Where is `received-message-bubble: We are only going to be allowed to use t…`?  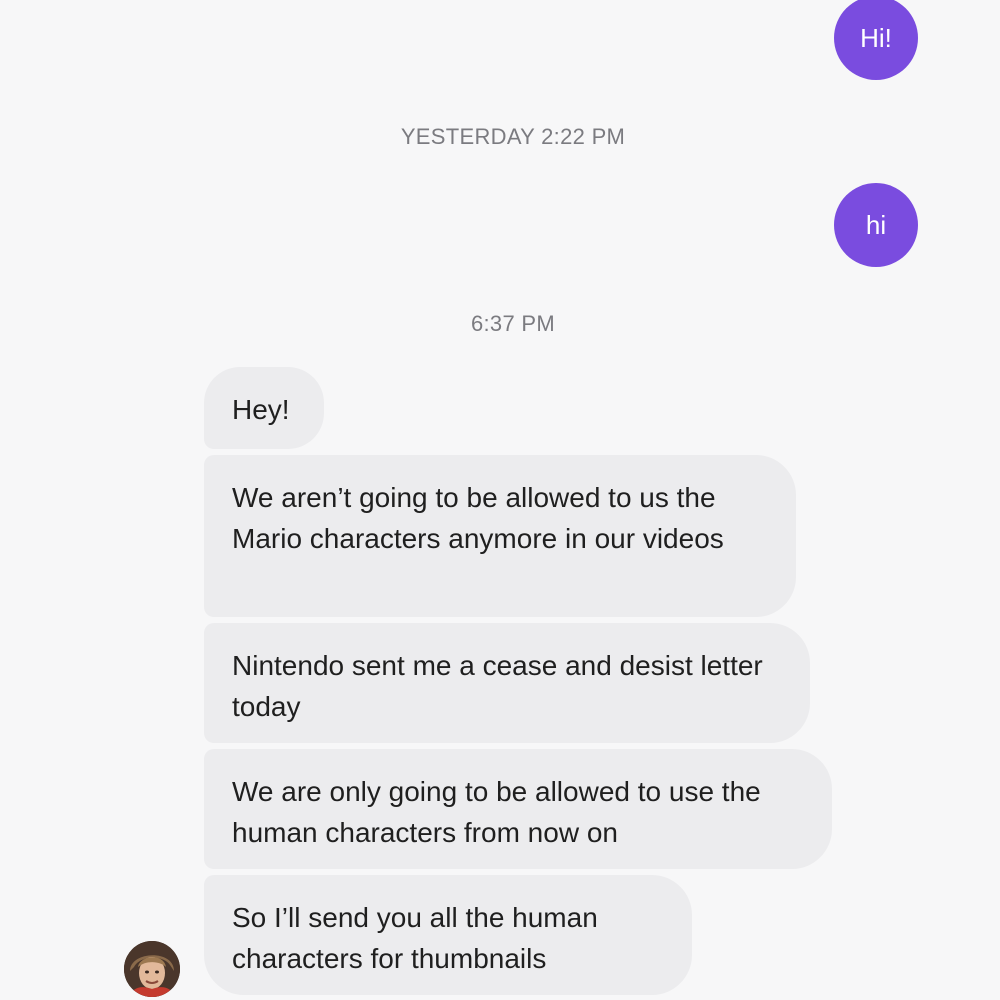
received-message-bubble: We are only going to be allowed to use t… is located at coordinates (518, 809).